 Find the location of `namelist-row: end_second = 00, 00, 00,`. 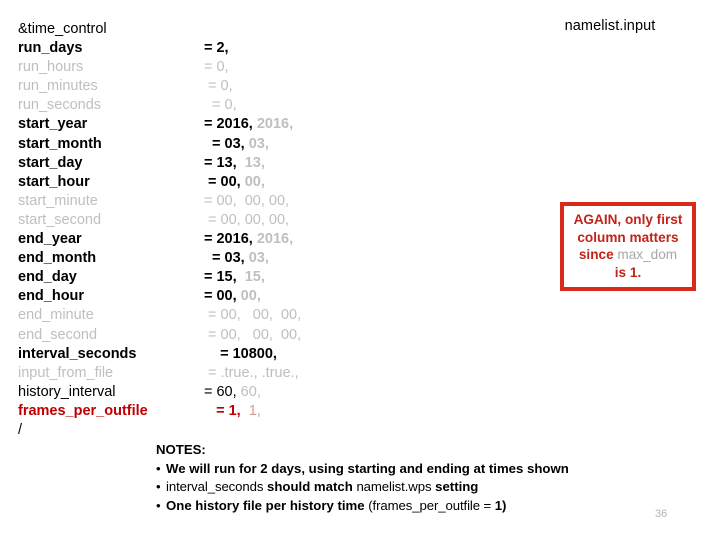

namelist-row: end_second = 00, 00, 00, is located at coordinates (253, 335).